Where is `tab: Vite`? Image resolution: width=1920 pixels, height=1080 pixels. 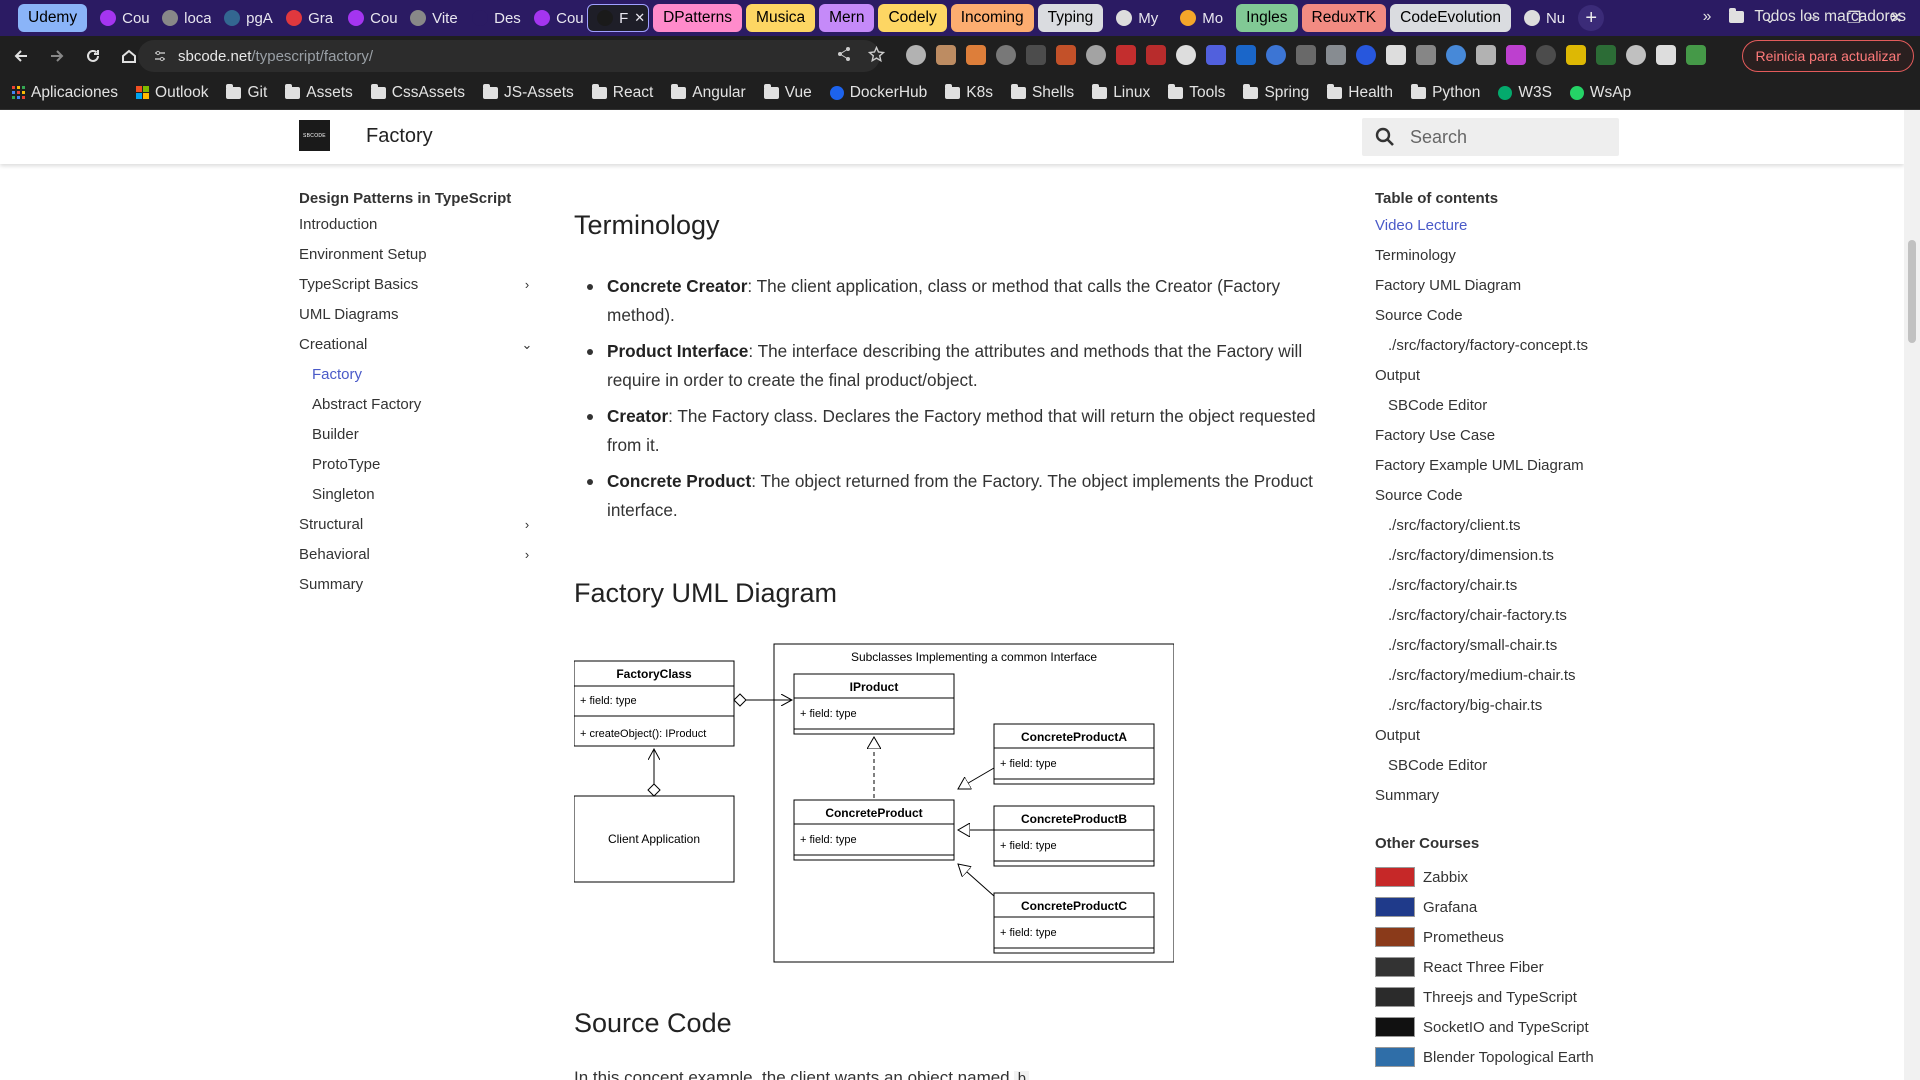
tab: Vite is located at coordinates (430, 18).